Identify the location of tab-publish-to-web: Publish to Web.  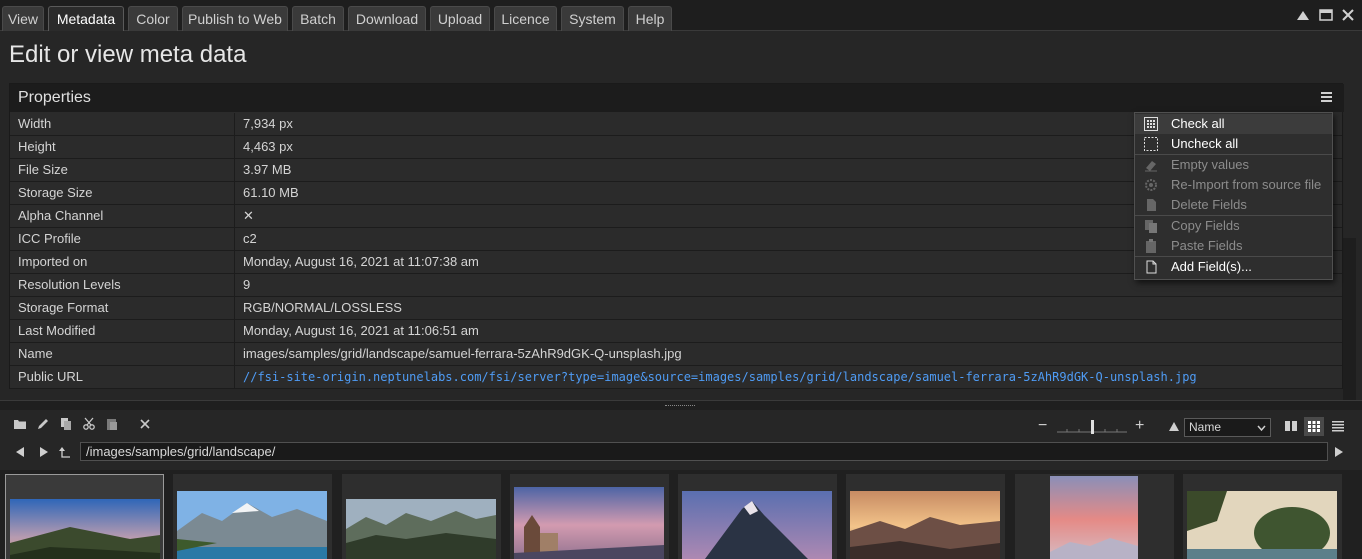
(235, 18).